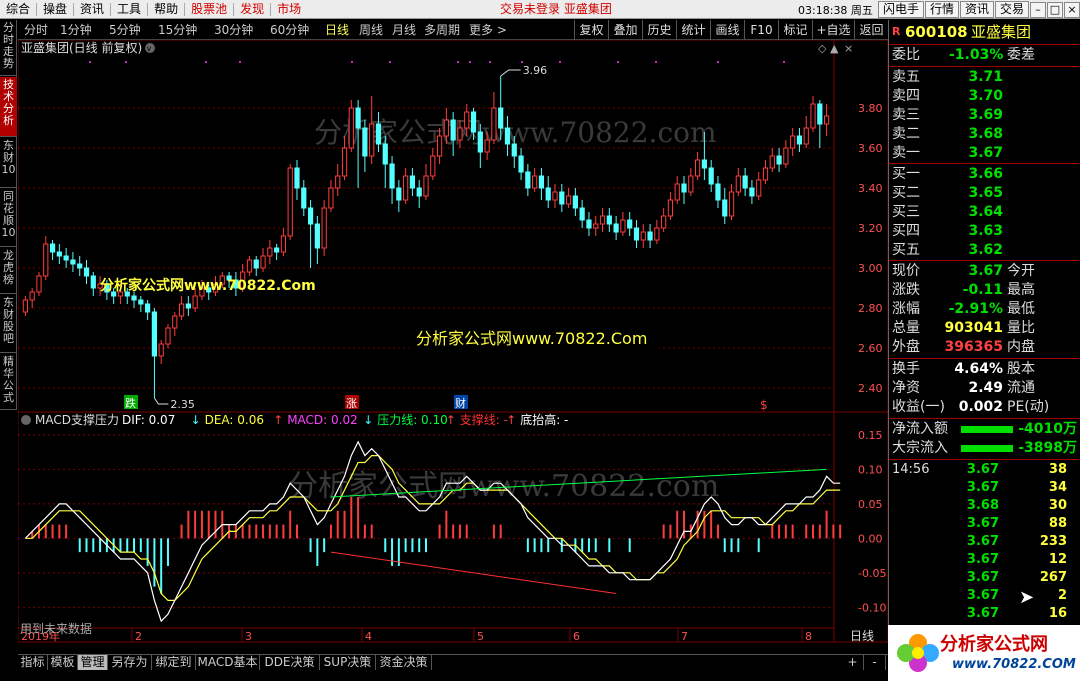 The image size is (1080, 681). Describe the element at coordinates (987, 448) in the screenshot. I see `flow-bar` at that location.